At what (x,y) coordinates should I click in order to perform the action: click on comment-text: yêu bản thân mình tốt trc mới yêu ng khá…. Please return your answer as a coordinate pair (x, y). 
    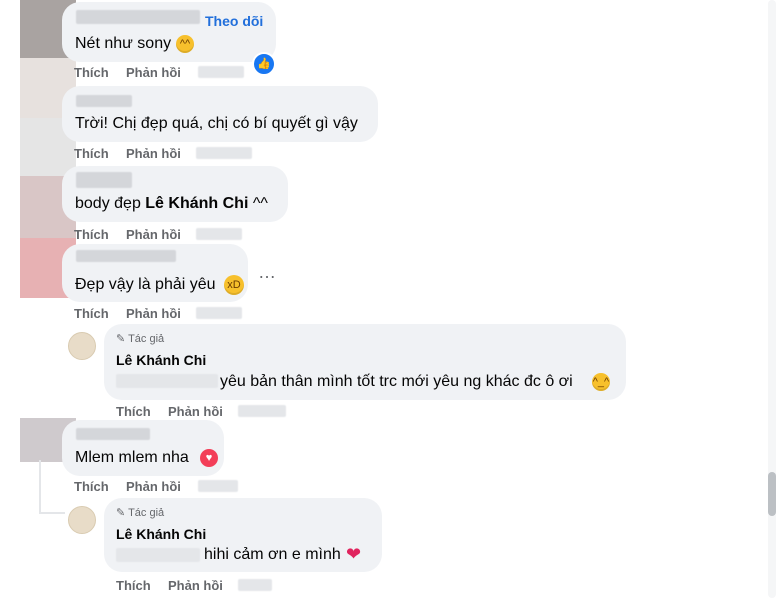
    Looking at the image, I should click on (396, 381).